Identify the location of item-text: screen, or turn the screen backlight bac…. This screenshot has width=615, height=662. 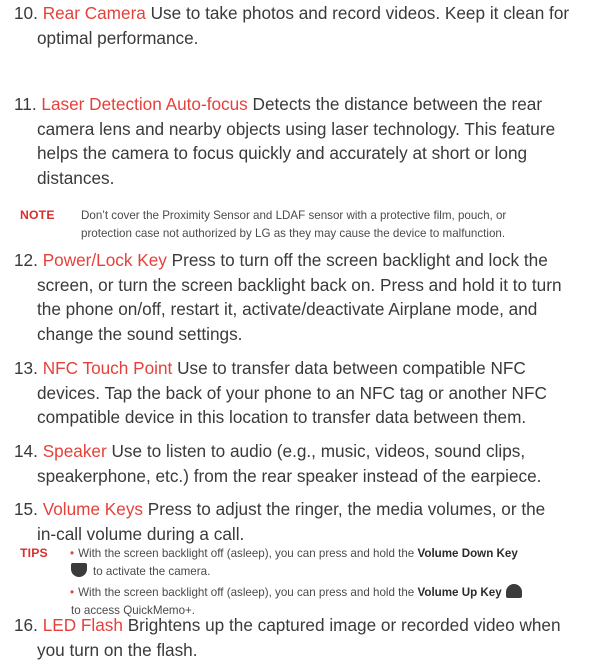
(312, 285).